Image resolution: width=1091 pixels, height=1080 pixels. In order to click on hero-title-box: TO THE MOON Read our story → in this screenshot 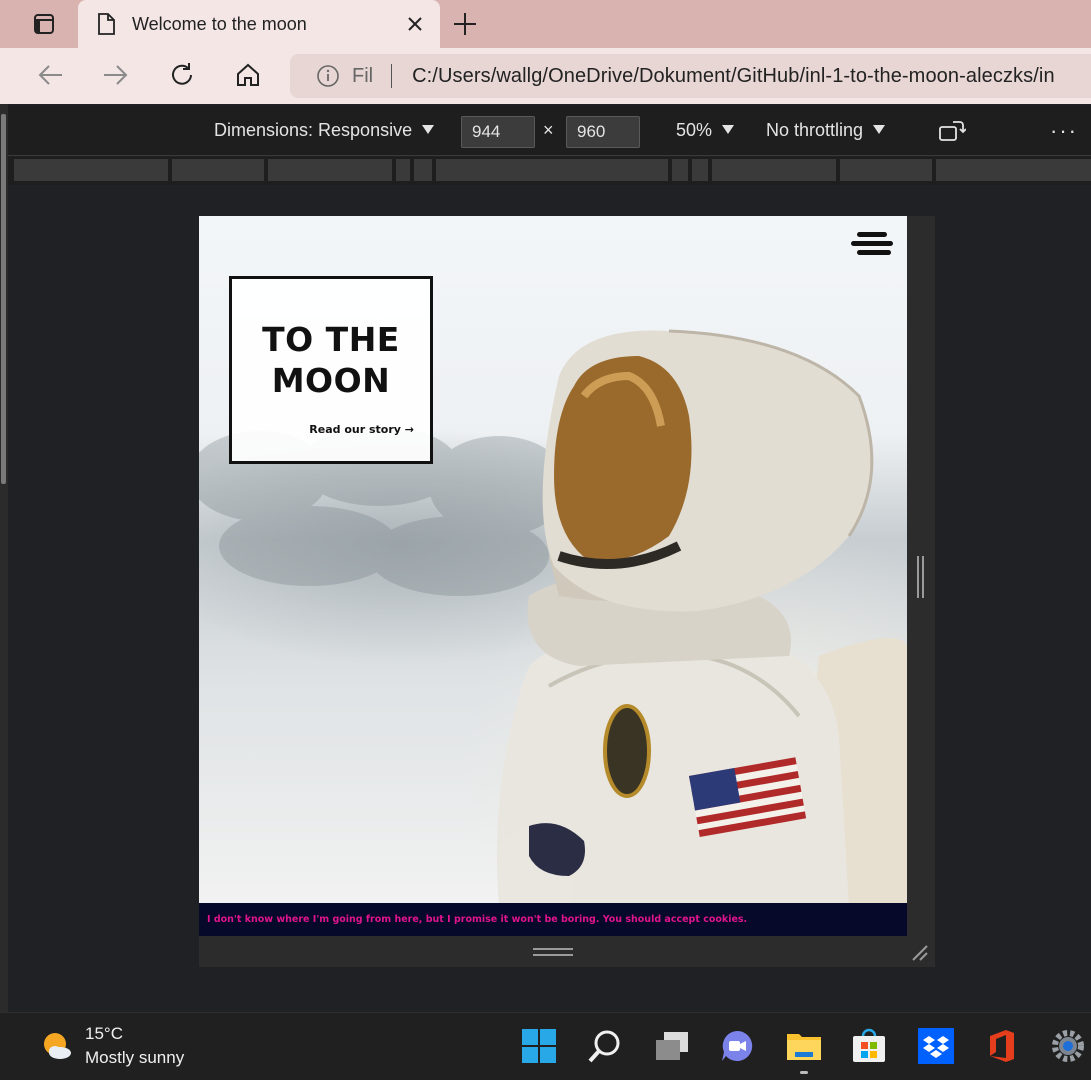, I will do `click(331, 370)`.